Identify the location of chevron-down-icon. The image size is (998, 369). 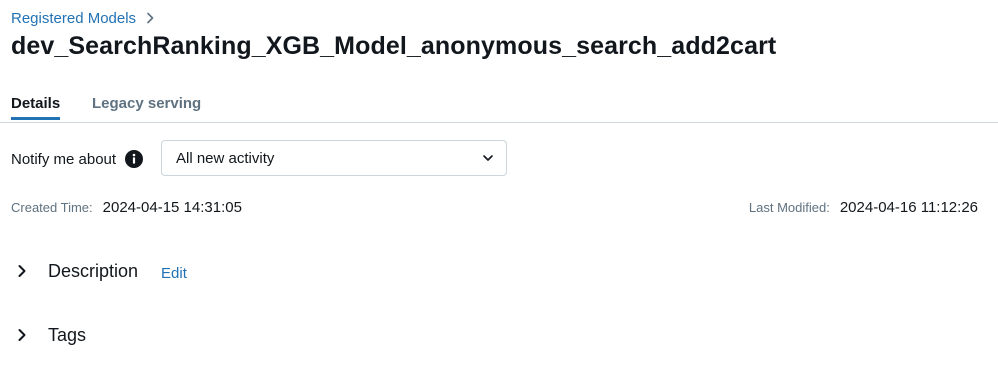
(488, 158).